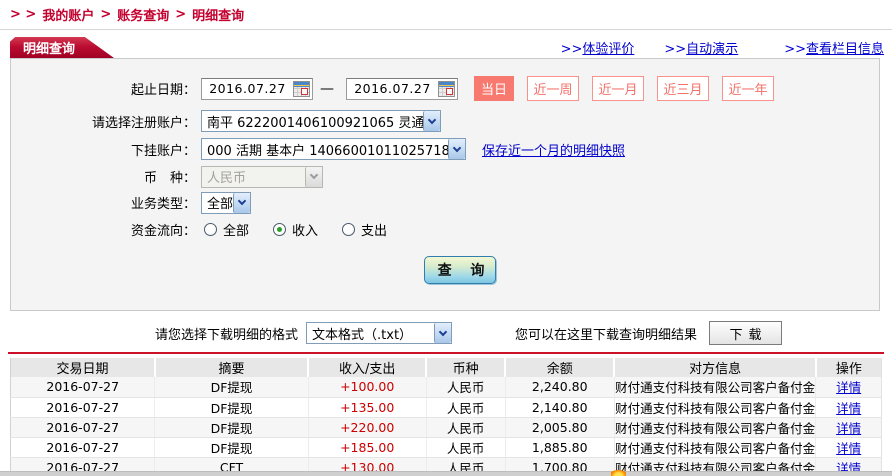  Describe the element at coordinates (257, 88) in the screenshot. I see `start-date-input: 2016.07.27` at that location.